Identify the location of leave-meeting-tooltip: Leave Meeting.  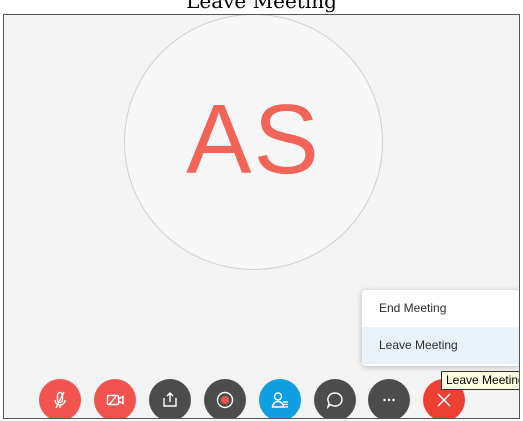
(480, 380).